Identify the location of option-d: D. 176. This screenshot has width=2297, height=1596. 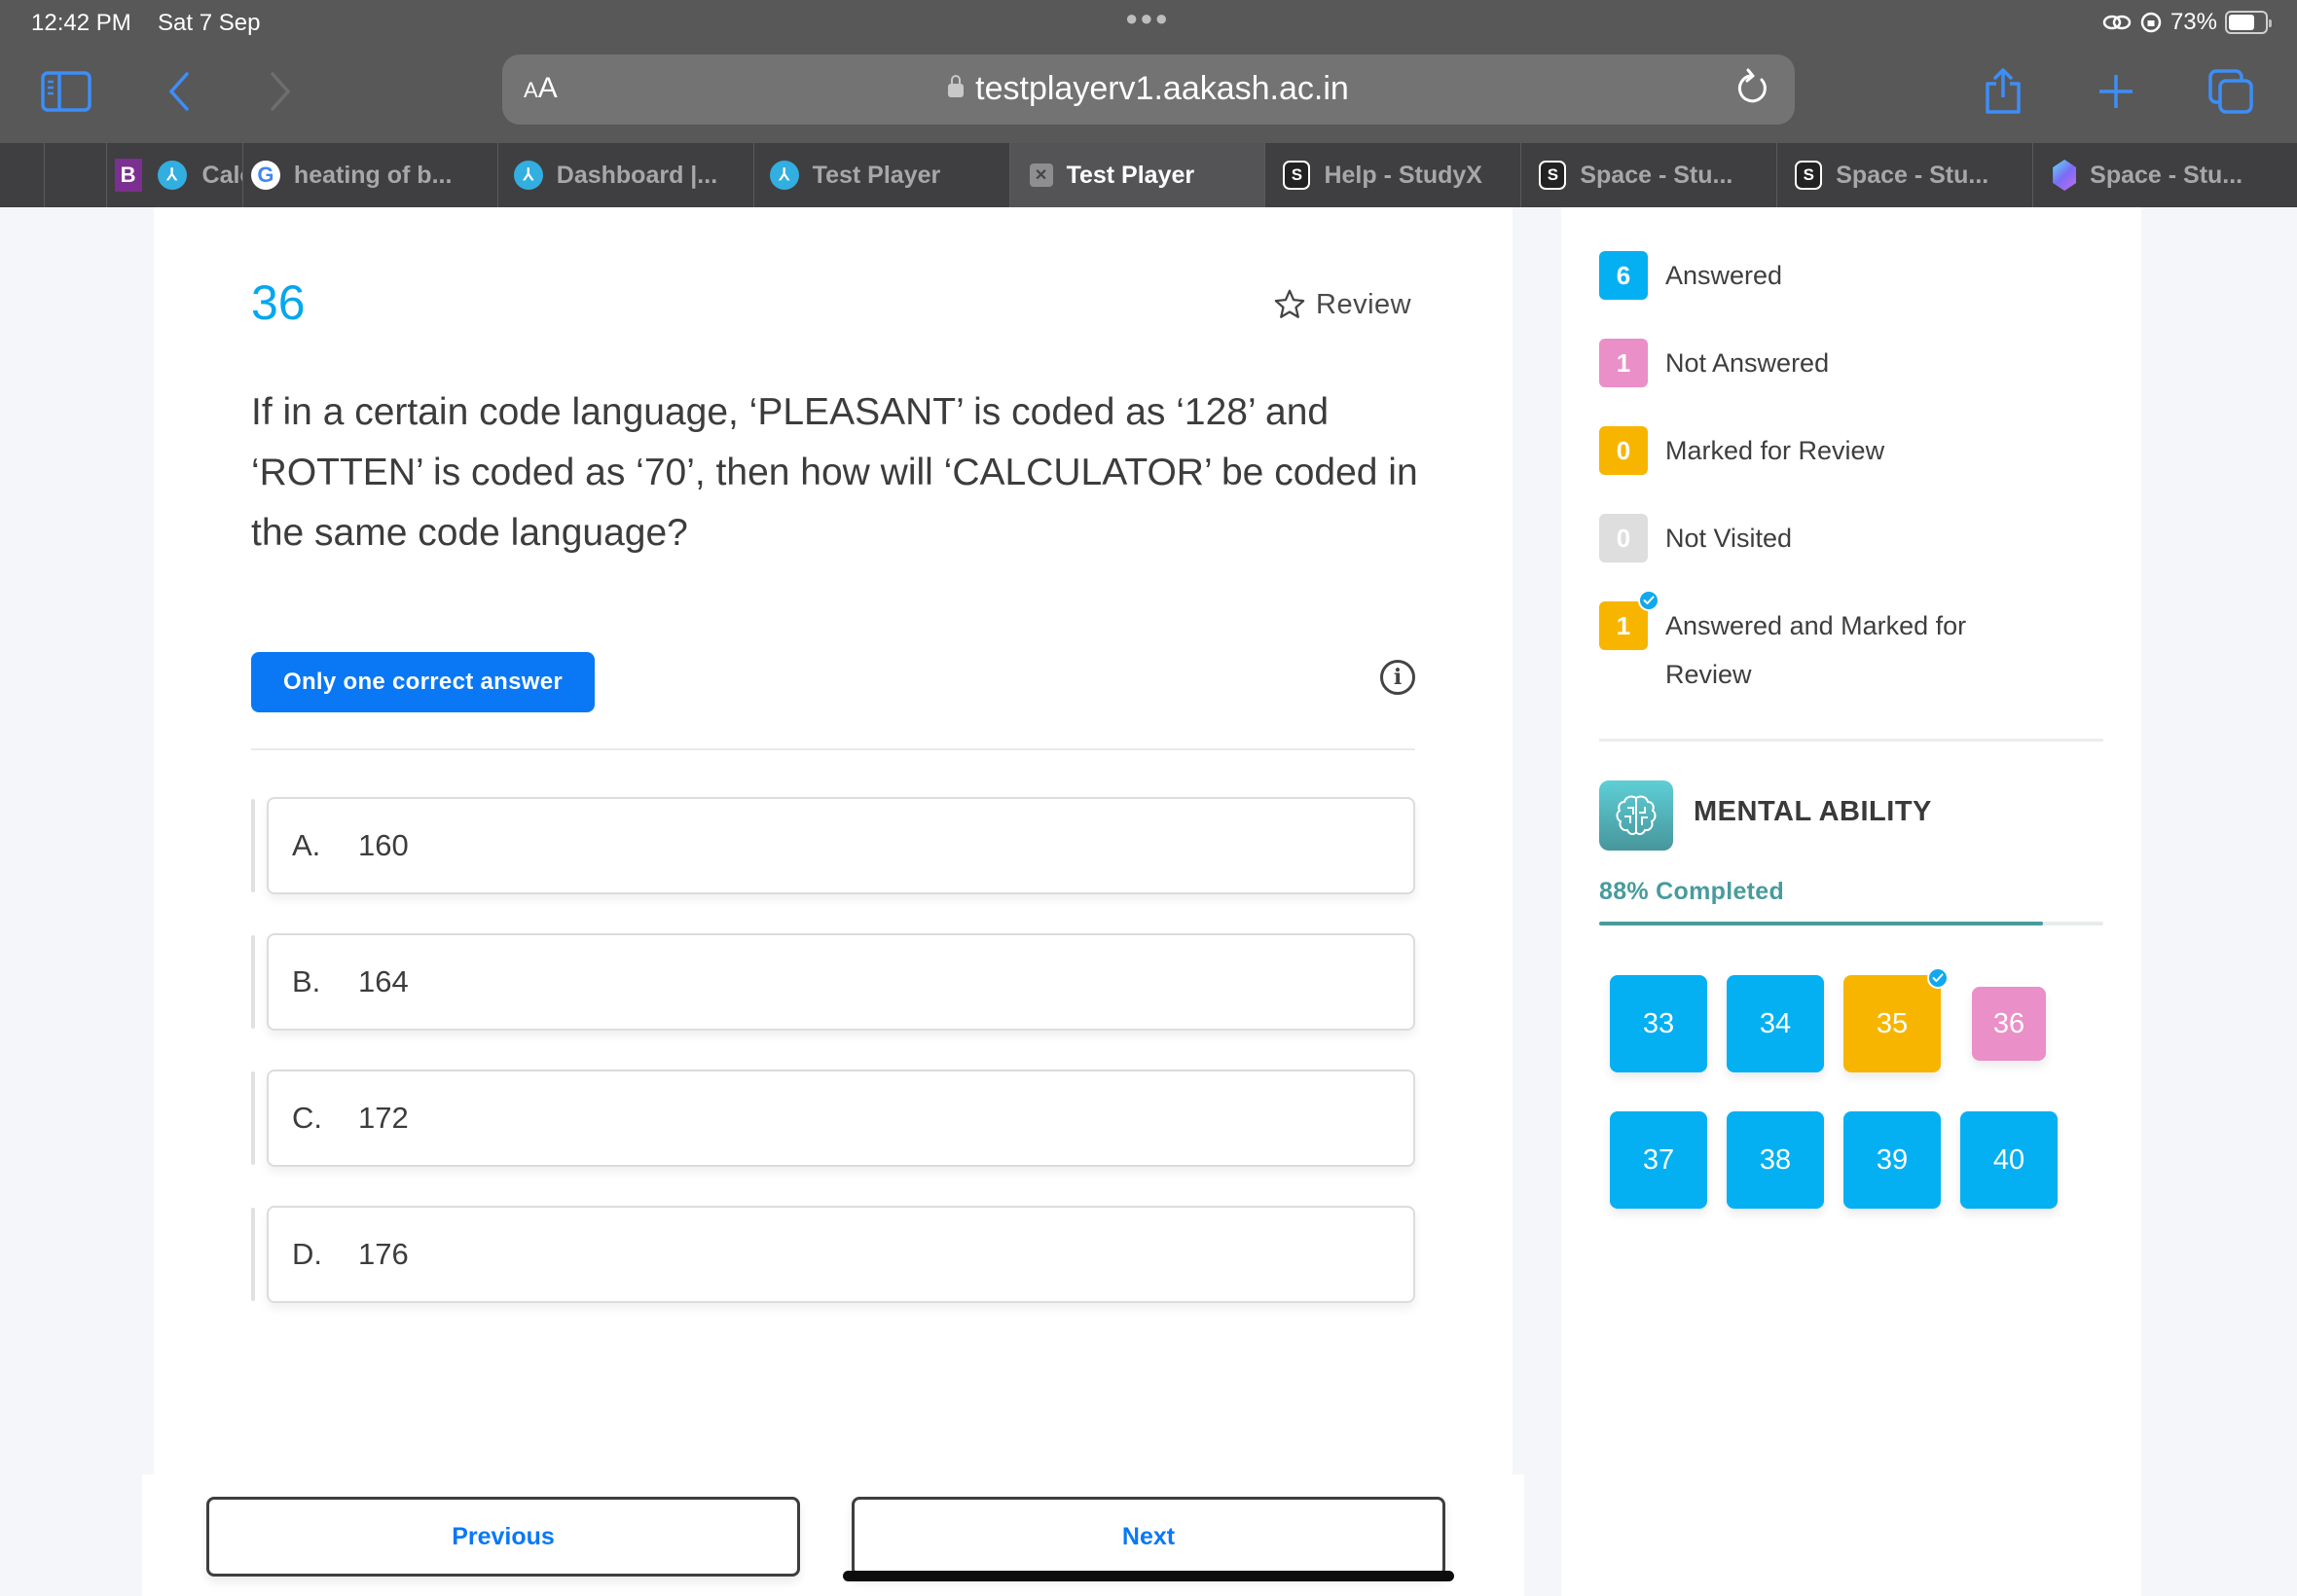
(833, 1254).